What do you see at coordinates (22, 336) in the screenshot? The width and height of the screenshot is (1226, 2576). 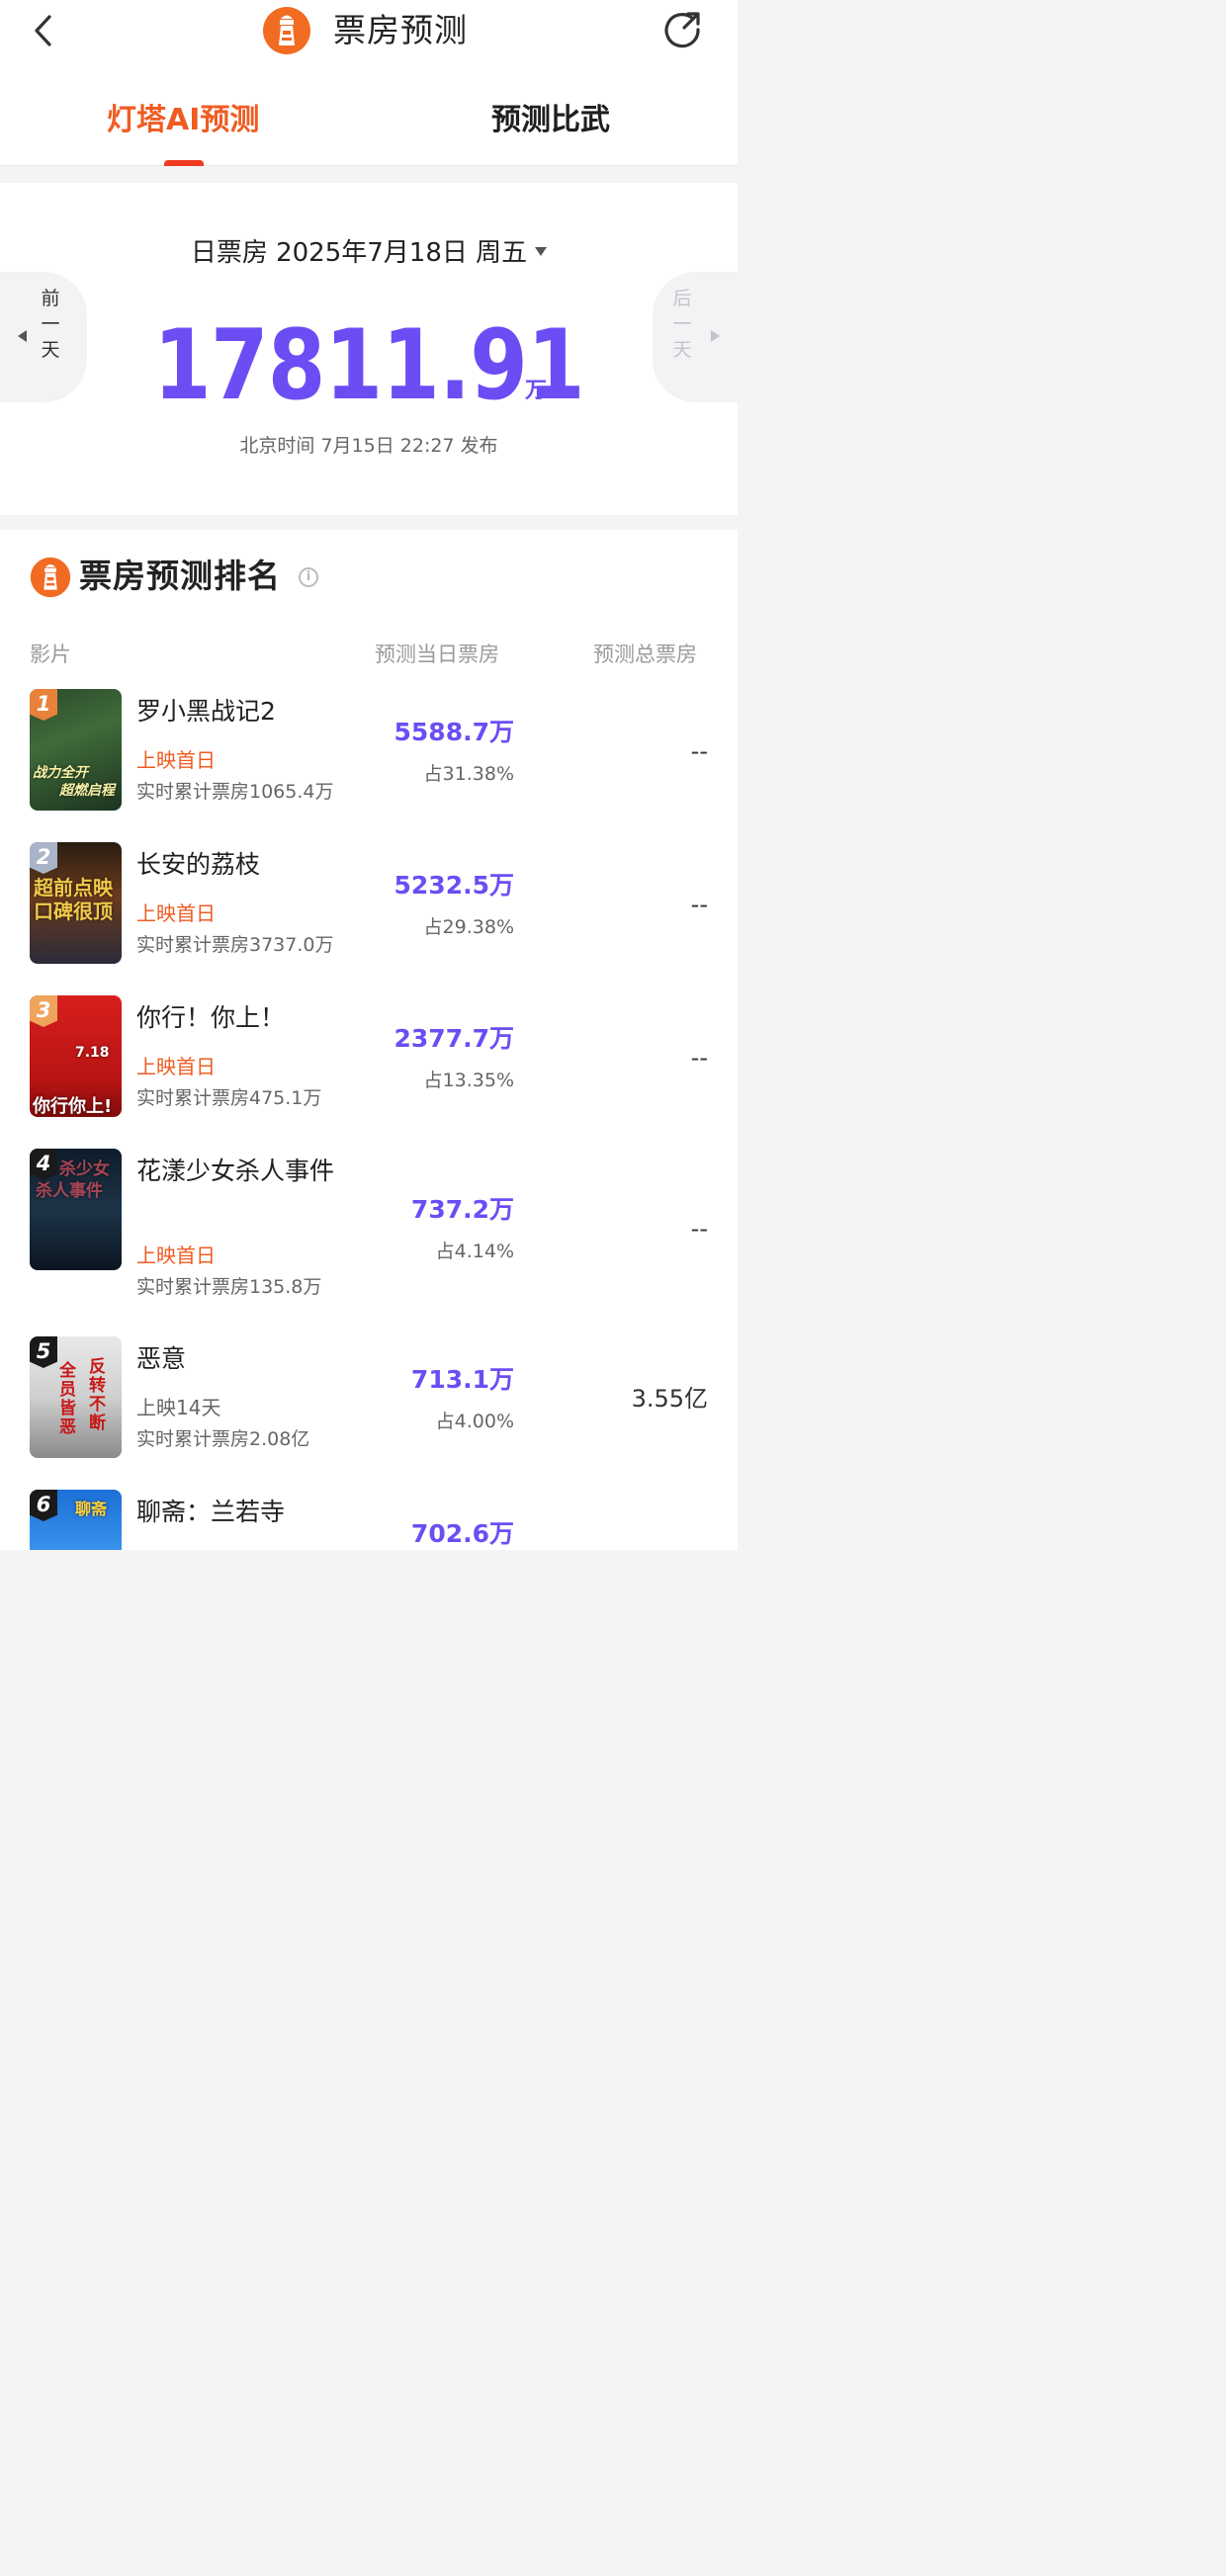 I see `caret-left-icon` at bounding box center [22, 336].